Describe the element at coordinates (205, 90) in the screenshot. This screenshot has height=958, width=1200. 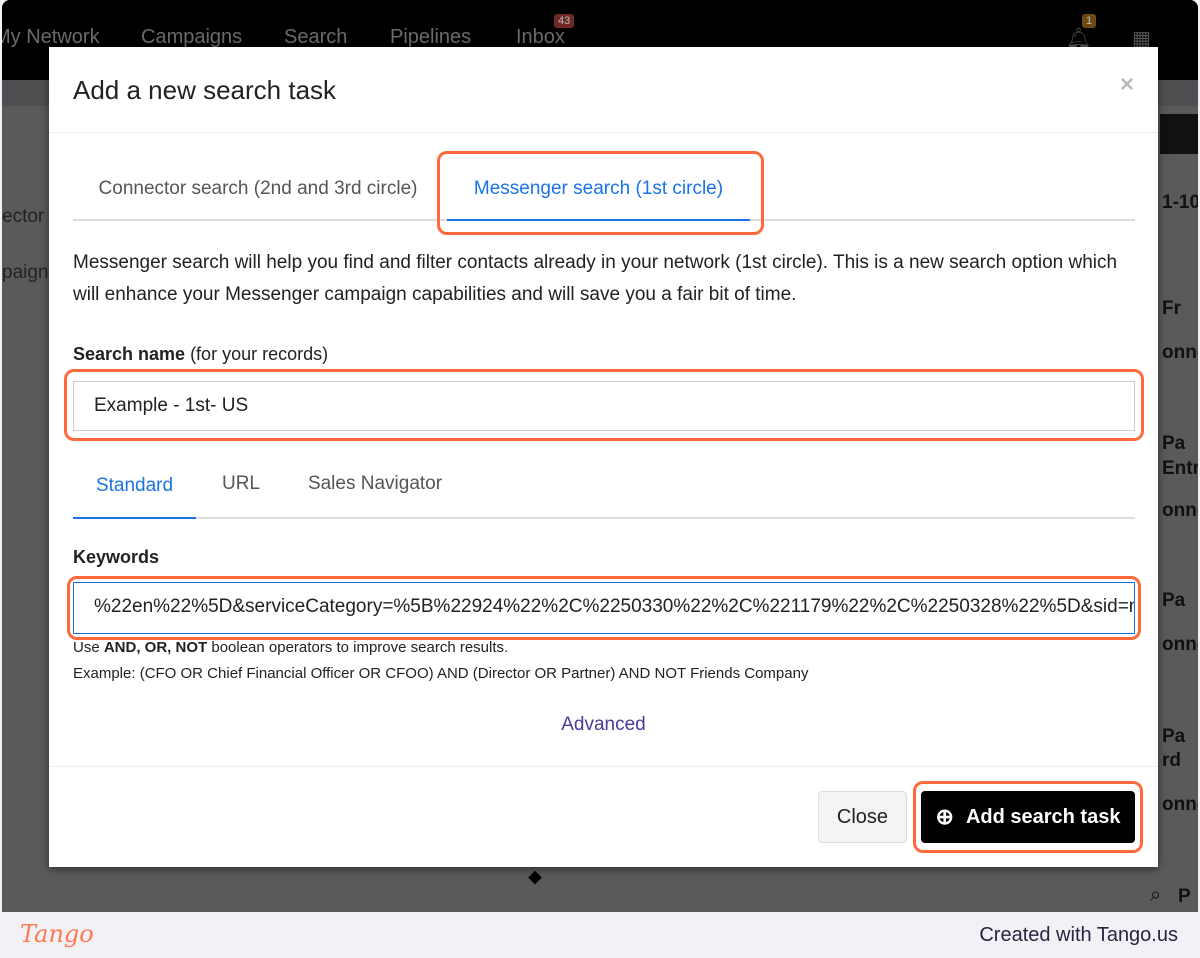
I see `modal-title: Add a new search task` at that location.